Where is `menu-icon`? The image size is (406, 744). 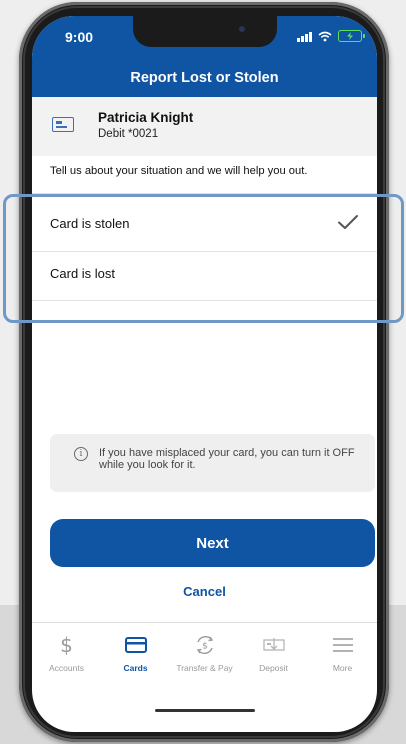 menu-icon is located at coordinates (342, 645).